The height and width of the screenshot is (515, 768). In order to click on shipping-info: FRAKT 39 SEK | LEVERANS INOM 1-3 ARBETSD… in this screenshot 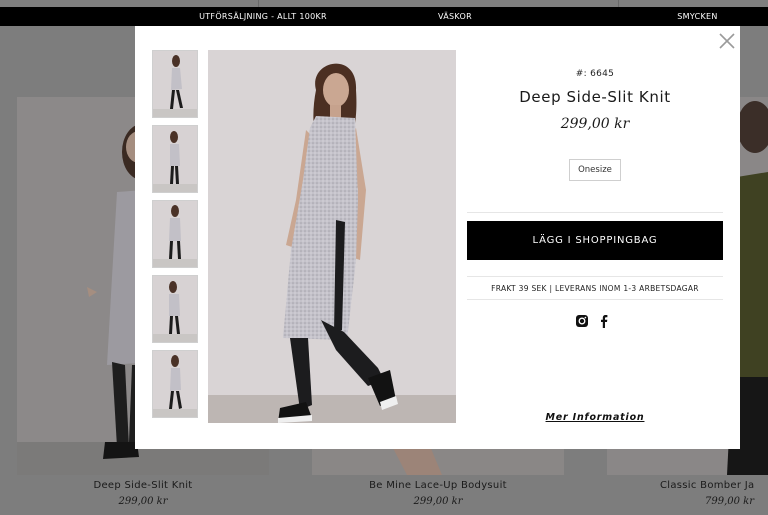, I will do `click(595, 288)`.